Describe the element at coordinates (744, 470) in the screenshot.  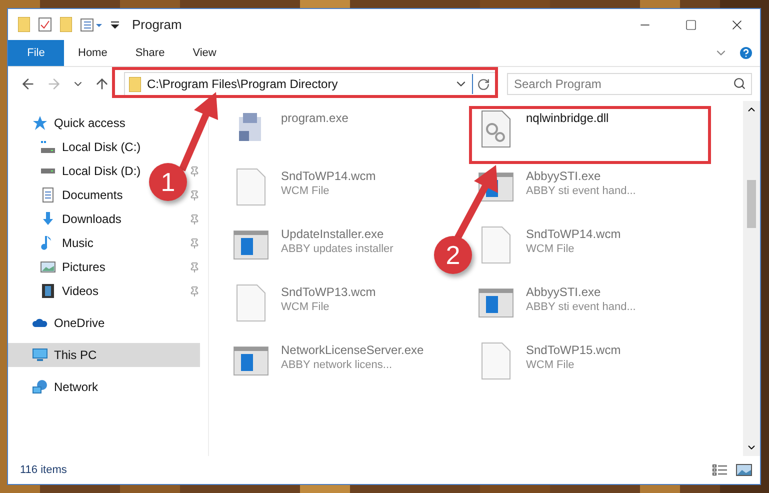
I see `large-icons-view-icon` at that location.